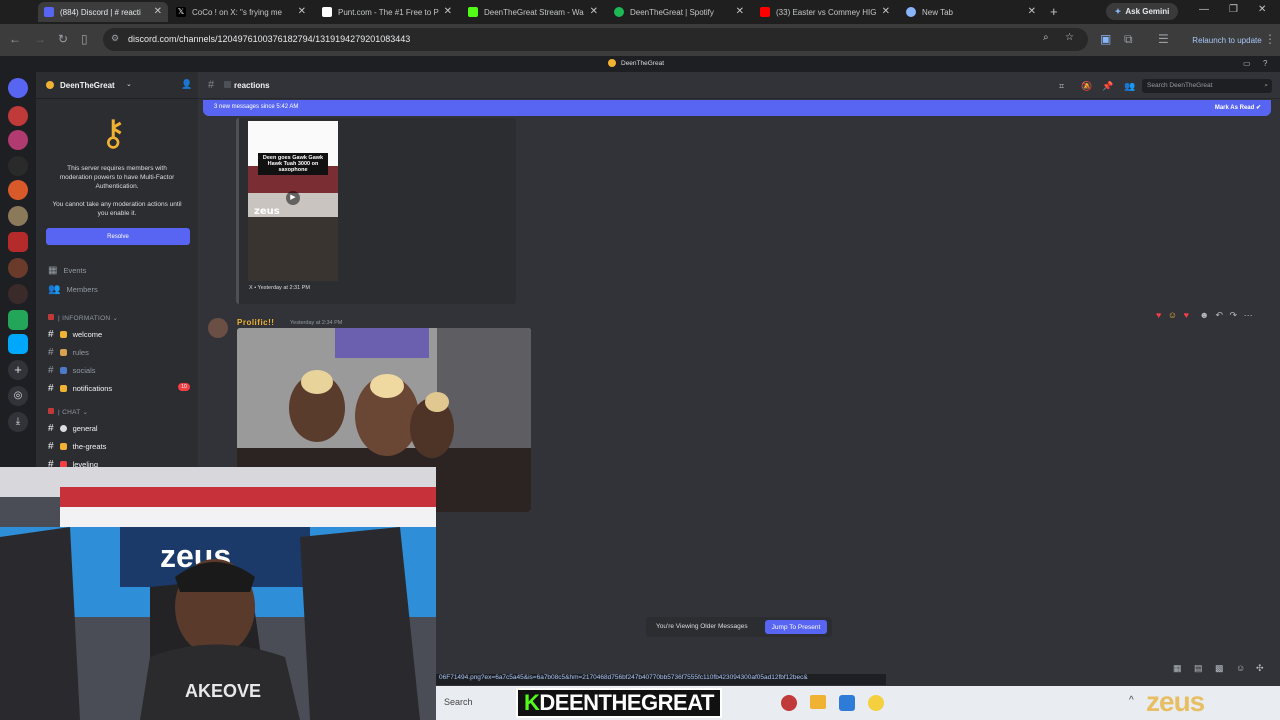  What do you see at coordinates (1219, 668) in the screenshot?
I see `gift-icon: ▩` at bounding box center [1219, 668].